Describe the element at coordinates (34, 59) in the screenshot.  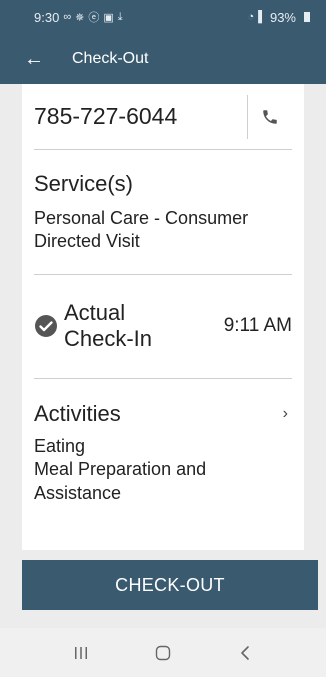
I see `back-arrow-icon: ←` at that location.